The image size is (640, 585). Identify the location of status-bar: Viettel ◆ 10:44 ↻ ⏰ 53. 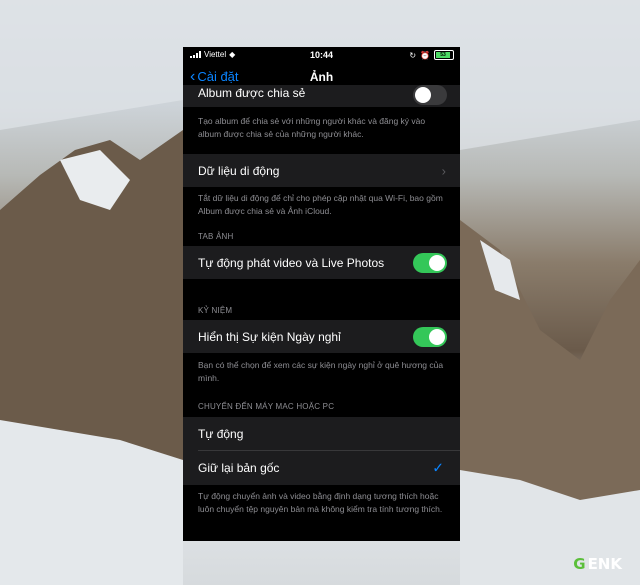
(321, 55).